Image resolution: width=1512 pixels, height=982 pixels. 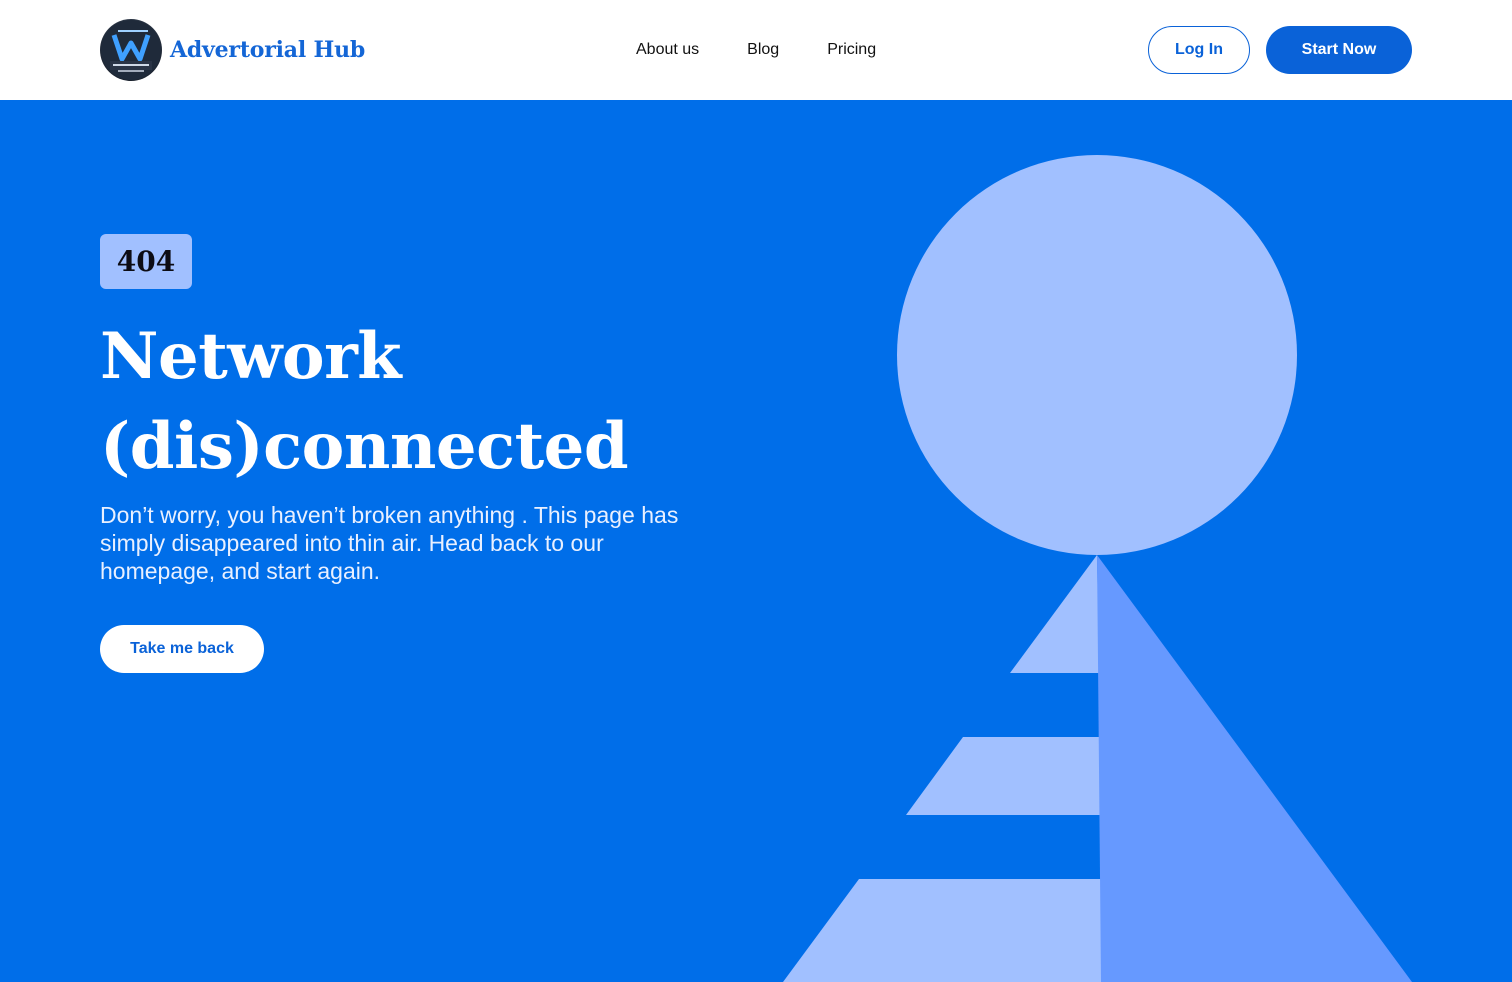 I want to click on illustration-step-middle, so click(x=1003, y=776).